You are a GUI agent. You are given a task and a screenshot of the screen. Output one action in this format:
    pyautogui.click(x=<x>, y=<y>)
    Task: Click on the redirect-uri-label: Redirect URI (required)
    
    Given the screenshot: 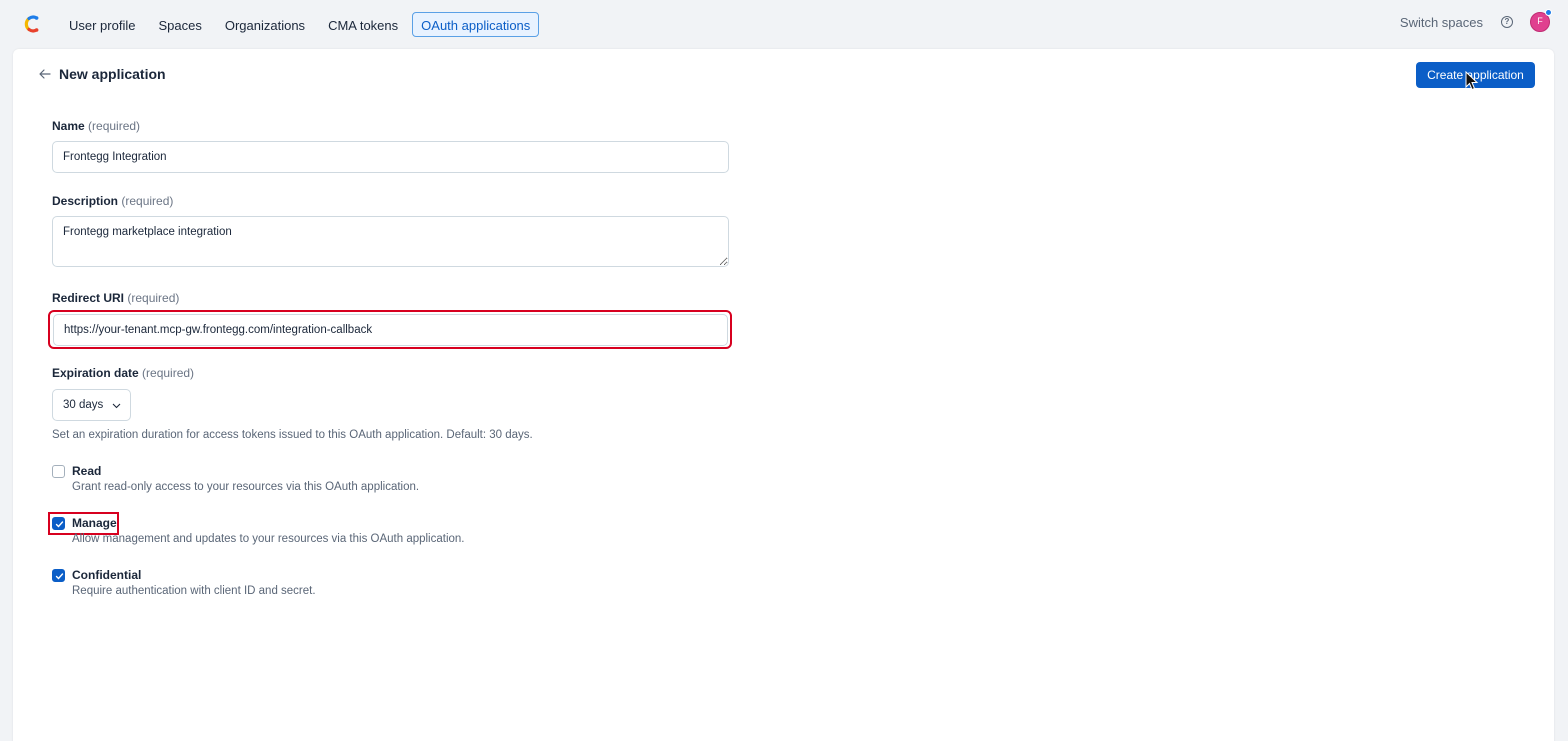 What is the action you would take?
    pyautogui.click(x=115, y=298)
    